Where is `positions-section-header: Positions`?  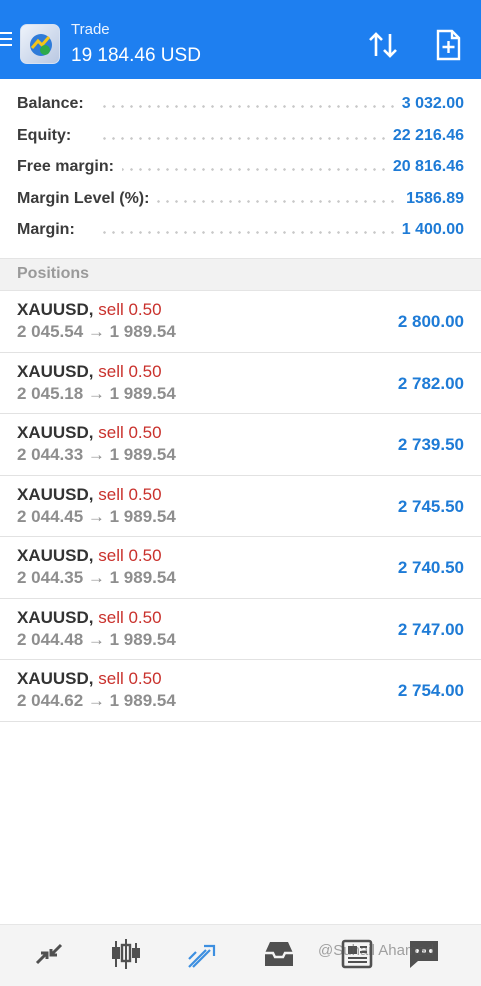 positions-section-header: Positions is located at coordinates (240, 274).